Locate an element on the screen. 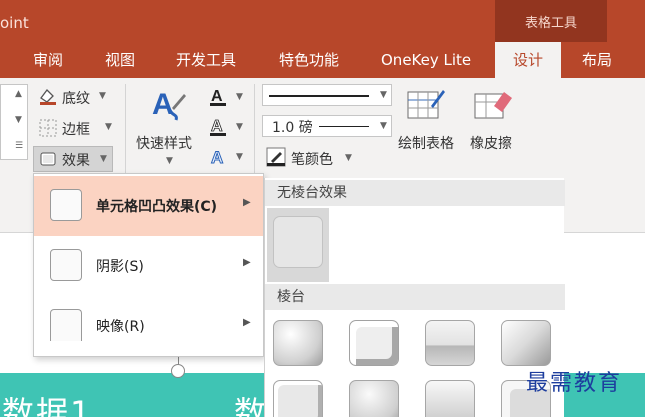 This screenshot has height=417, width=645. tab-layout: 布局 is located at coordinates (597, 60).